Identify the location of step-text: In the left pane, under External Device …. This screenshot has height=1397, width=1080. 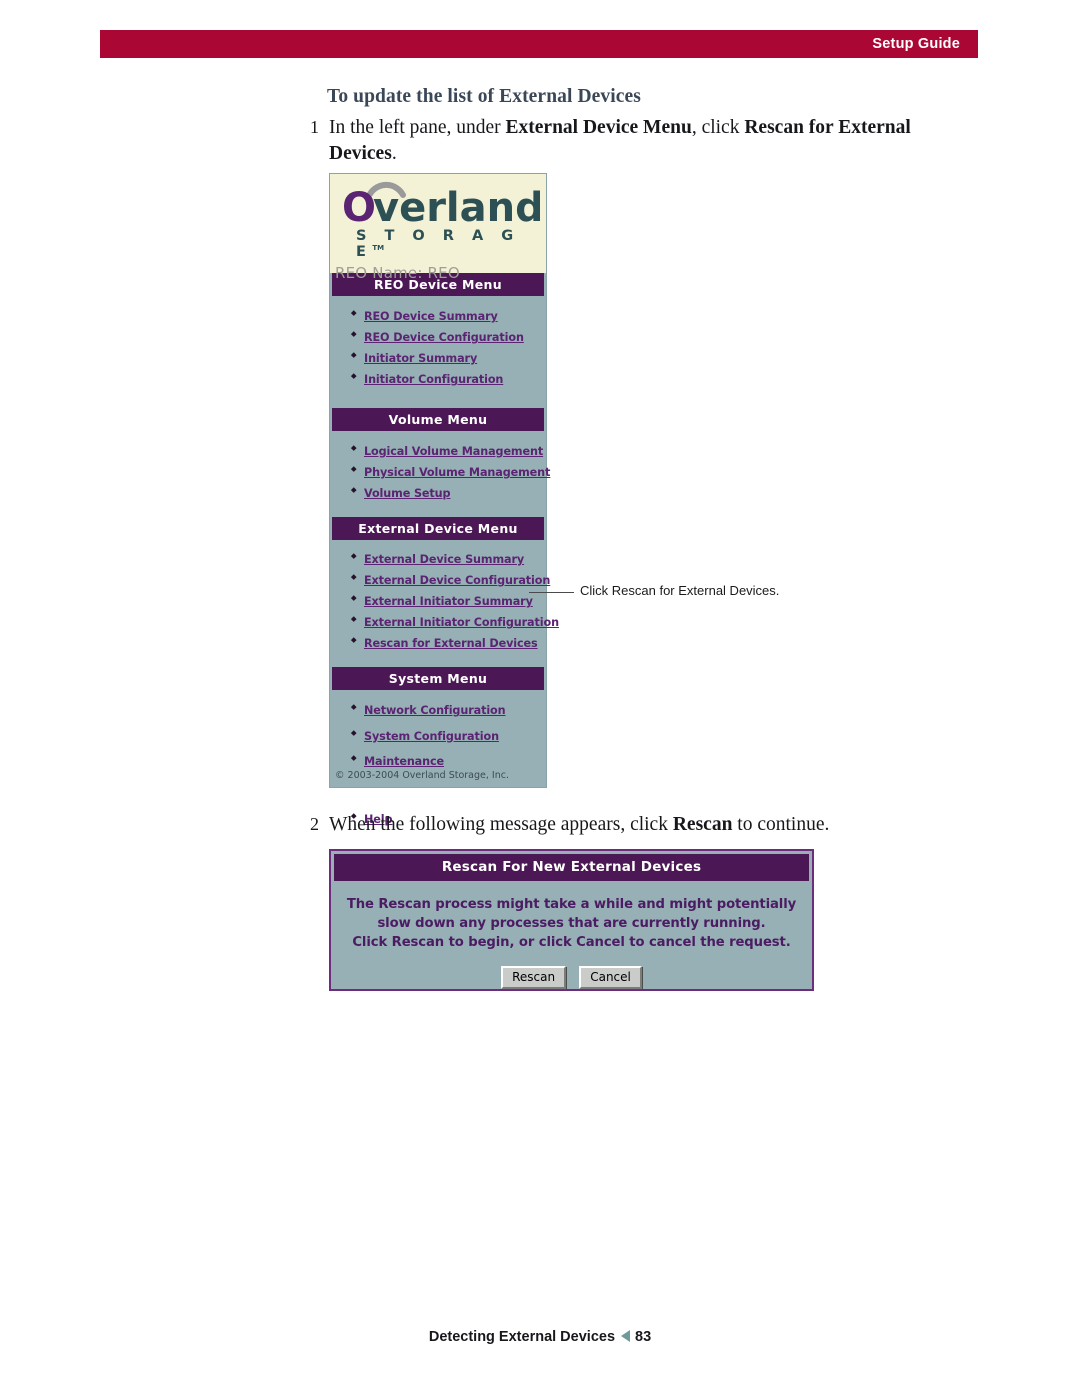
(620, 141).